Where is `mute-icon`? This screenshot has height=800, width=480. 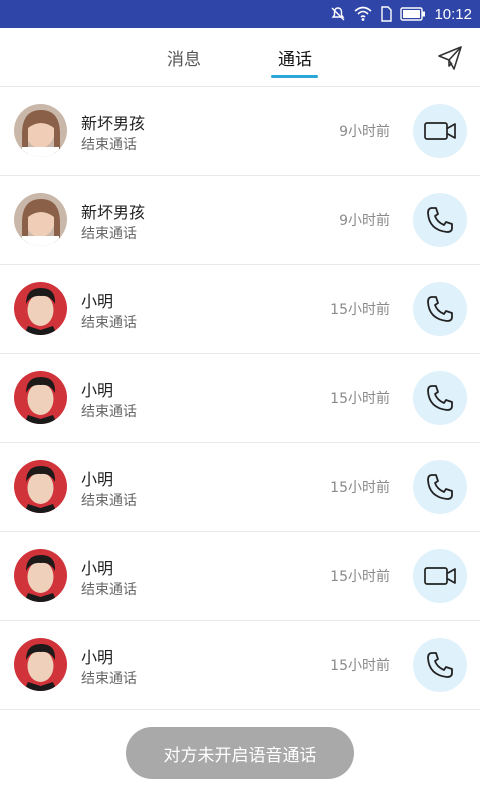 mute-icon is located at coordinates (338, 14).